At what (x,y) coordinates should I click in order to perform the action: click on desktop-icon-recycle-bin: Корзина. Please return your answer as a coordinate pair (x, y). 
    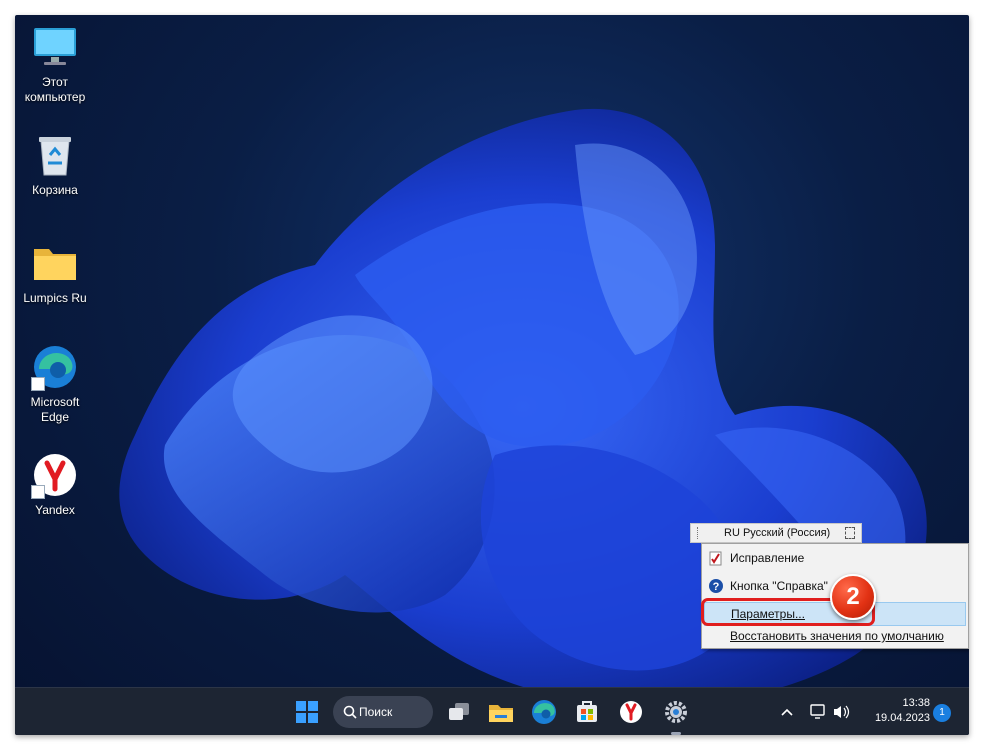
    Looking at the image, I should click on (55, 164).